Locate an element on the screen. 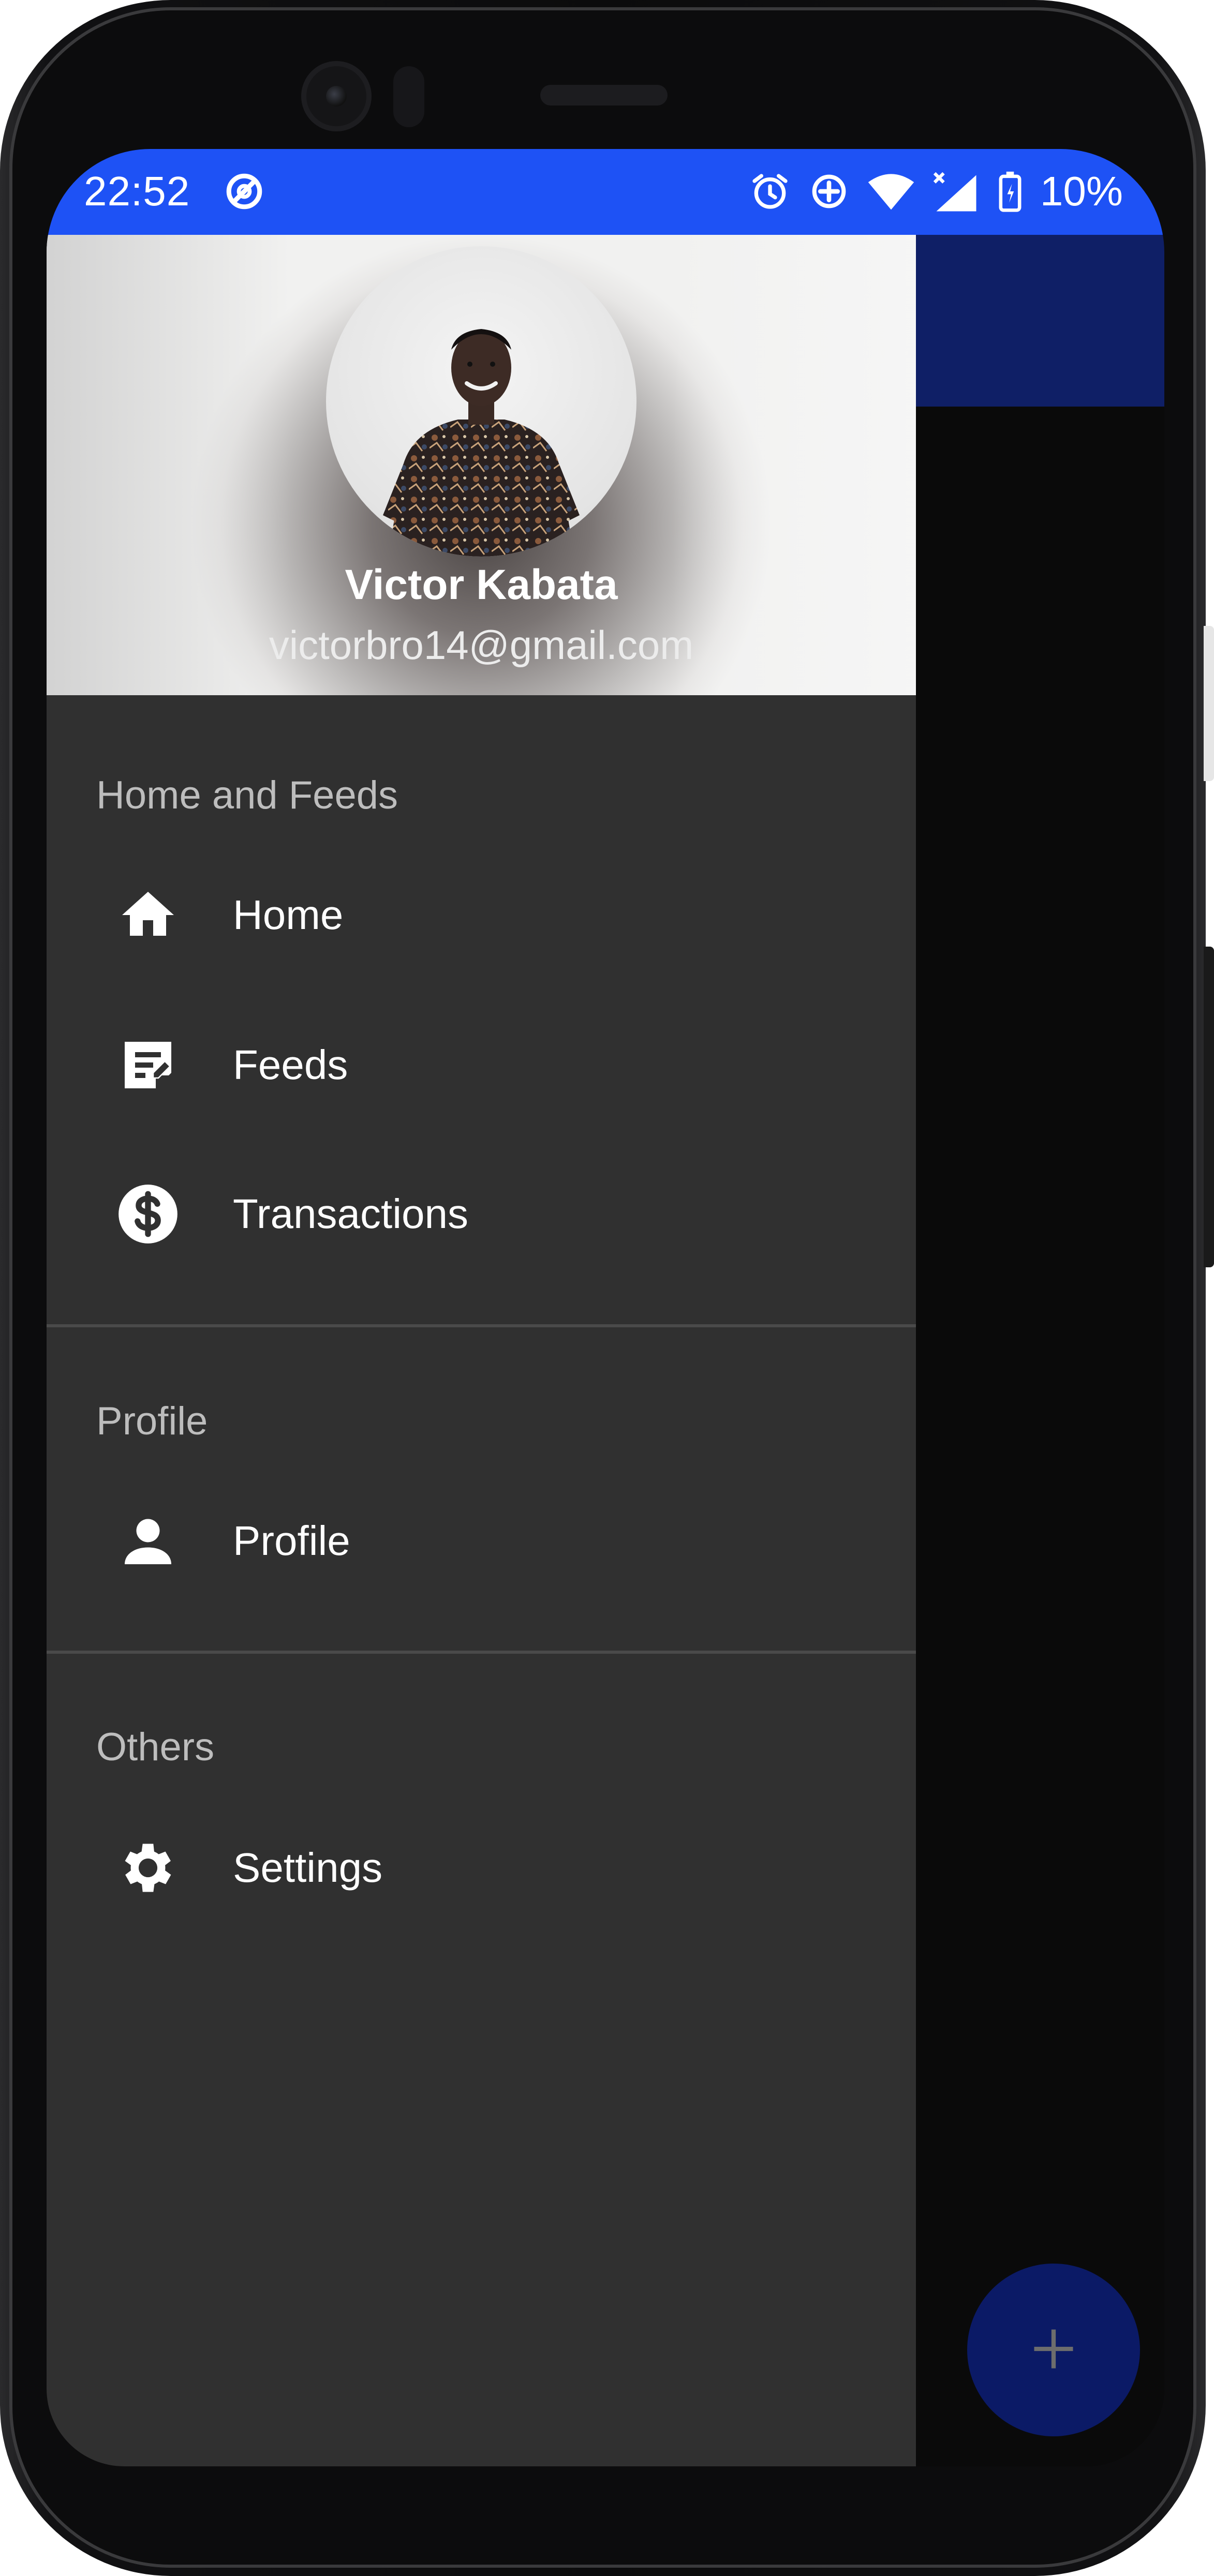  plus-icon is located at coordinates (1053, 2350).